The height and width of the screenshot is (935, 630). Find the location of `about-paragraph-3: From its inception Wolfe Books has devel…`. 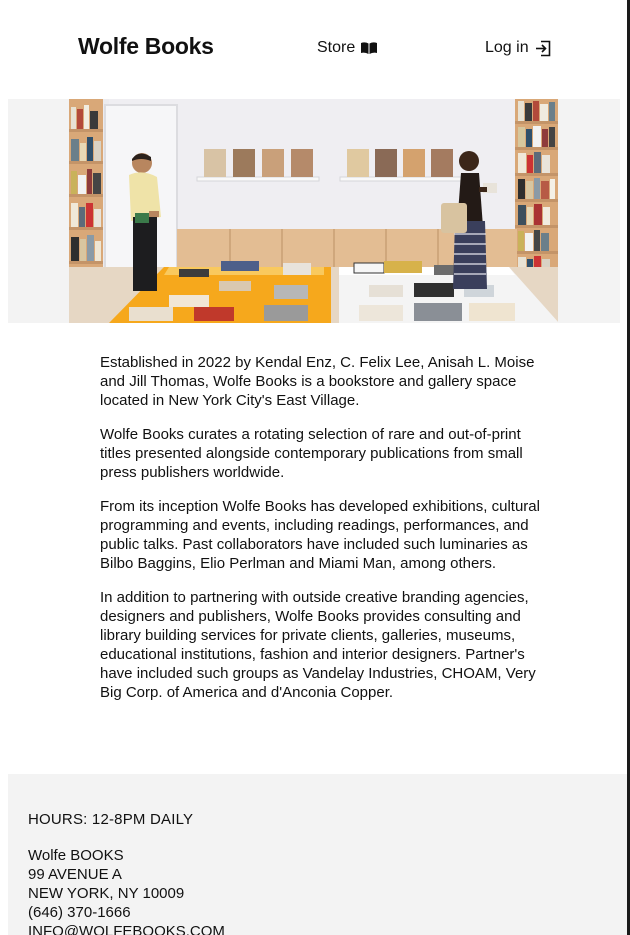

about-paragraph-3: From its inception Wolfe Books has devel… is located at coordinates (320, 535).